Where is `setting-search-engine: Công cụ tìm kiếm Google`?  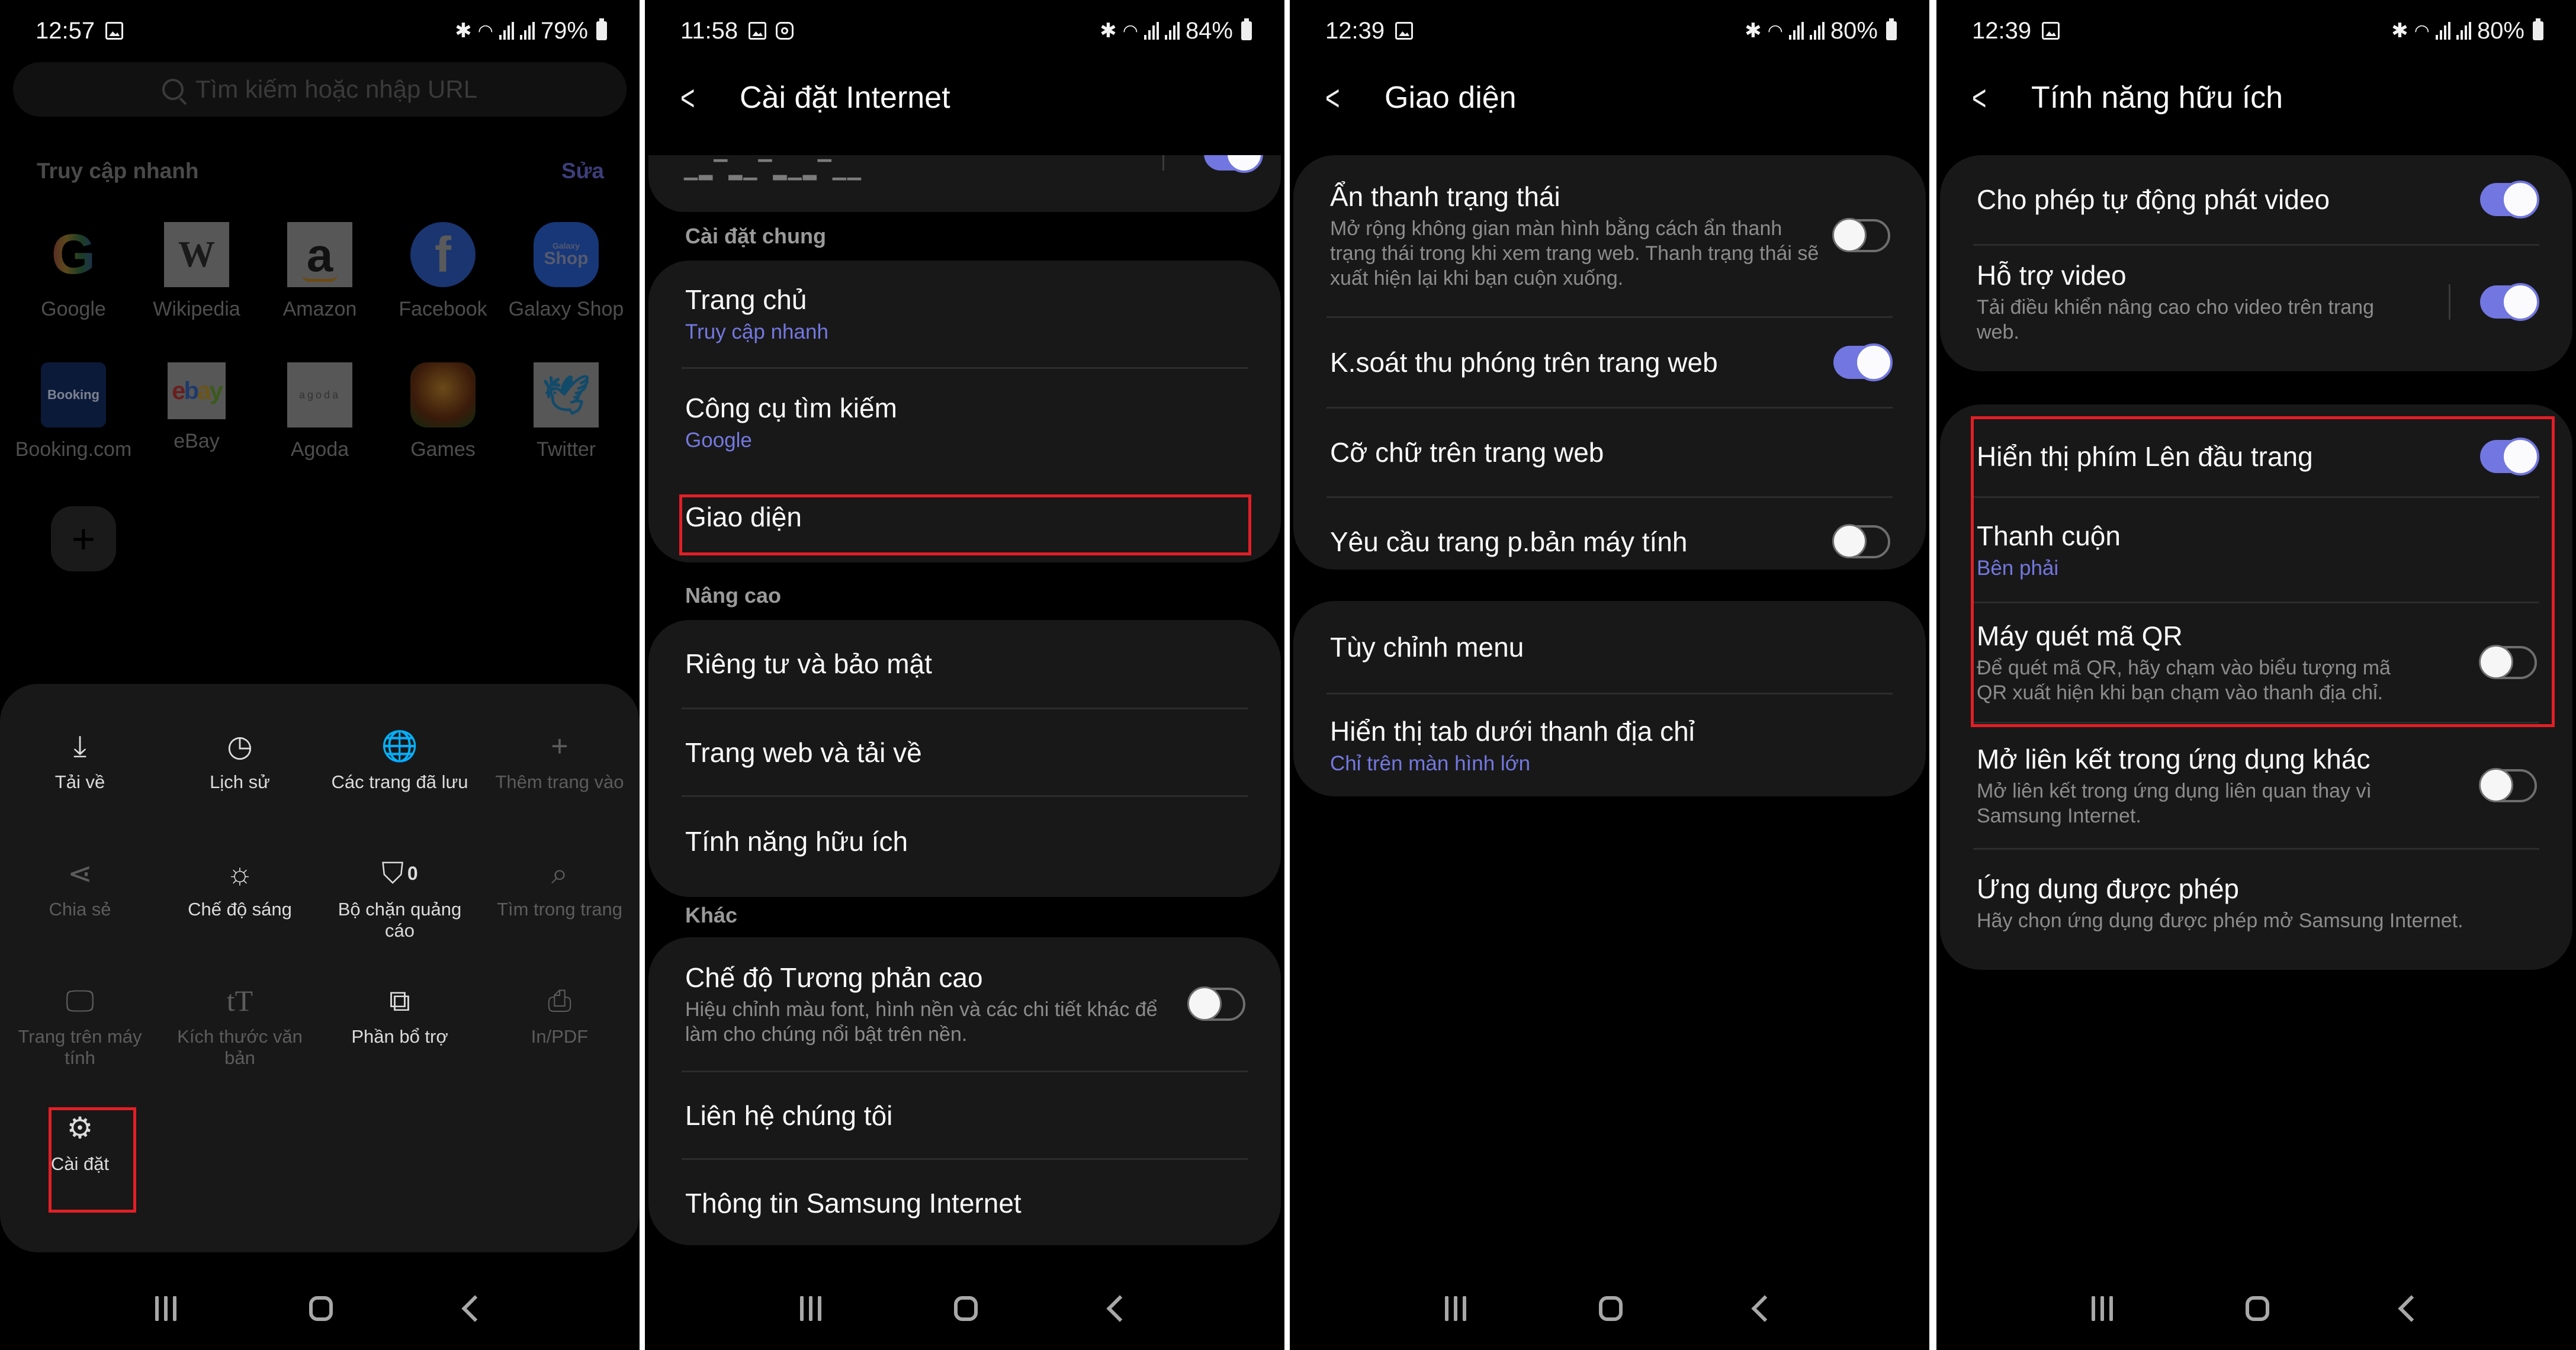
setting-search-engine: Công cụ tìm kiếm Google is located at coordinates (964, 422).